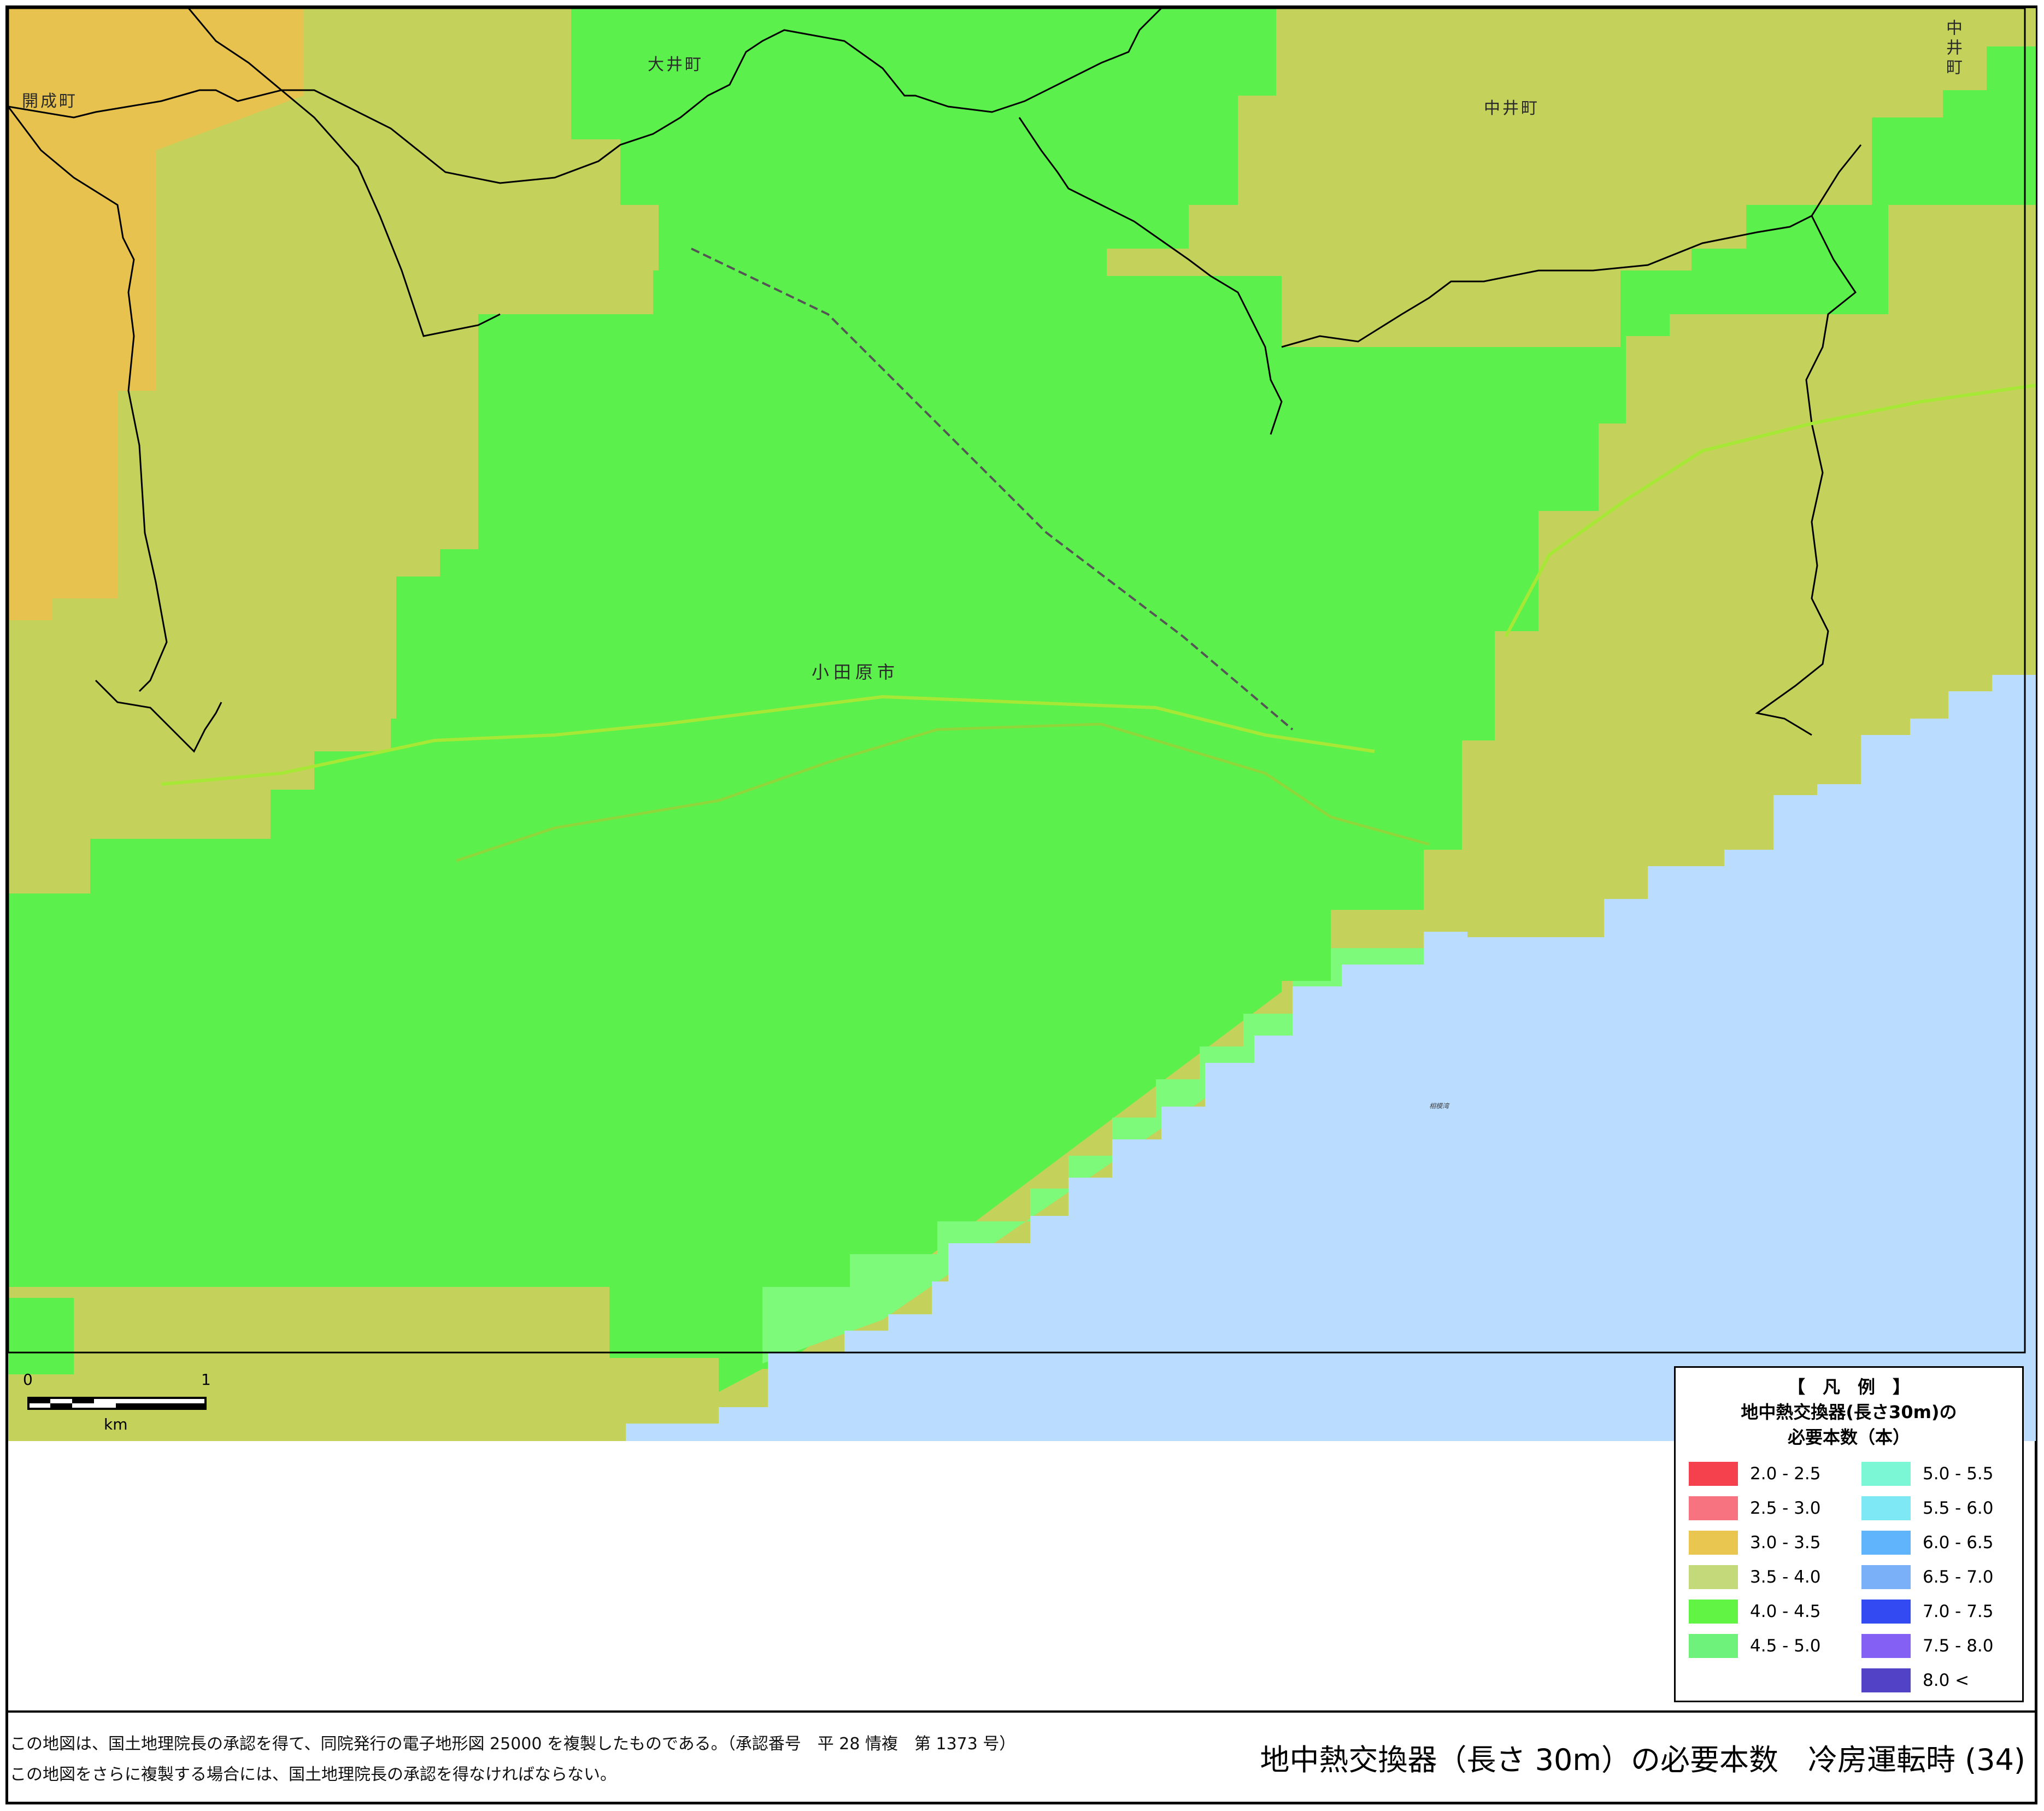 This screenshot has width=2044, height=1811. What do you see at coordinates (116, 1424) in the screenshot?
I see `scale-unit: km` at bounding box center [116, 1424].